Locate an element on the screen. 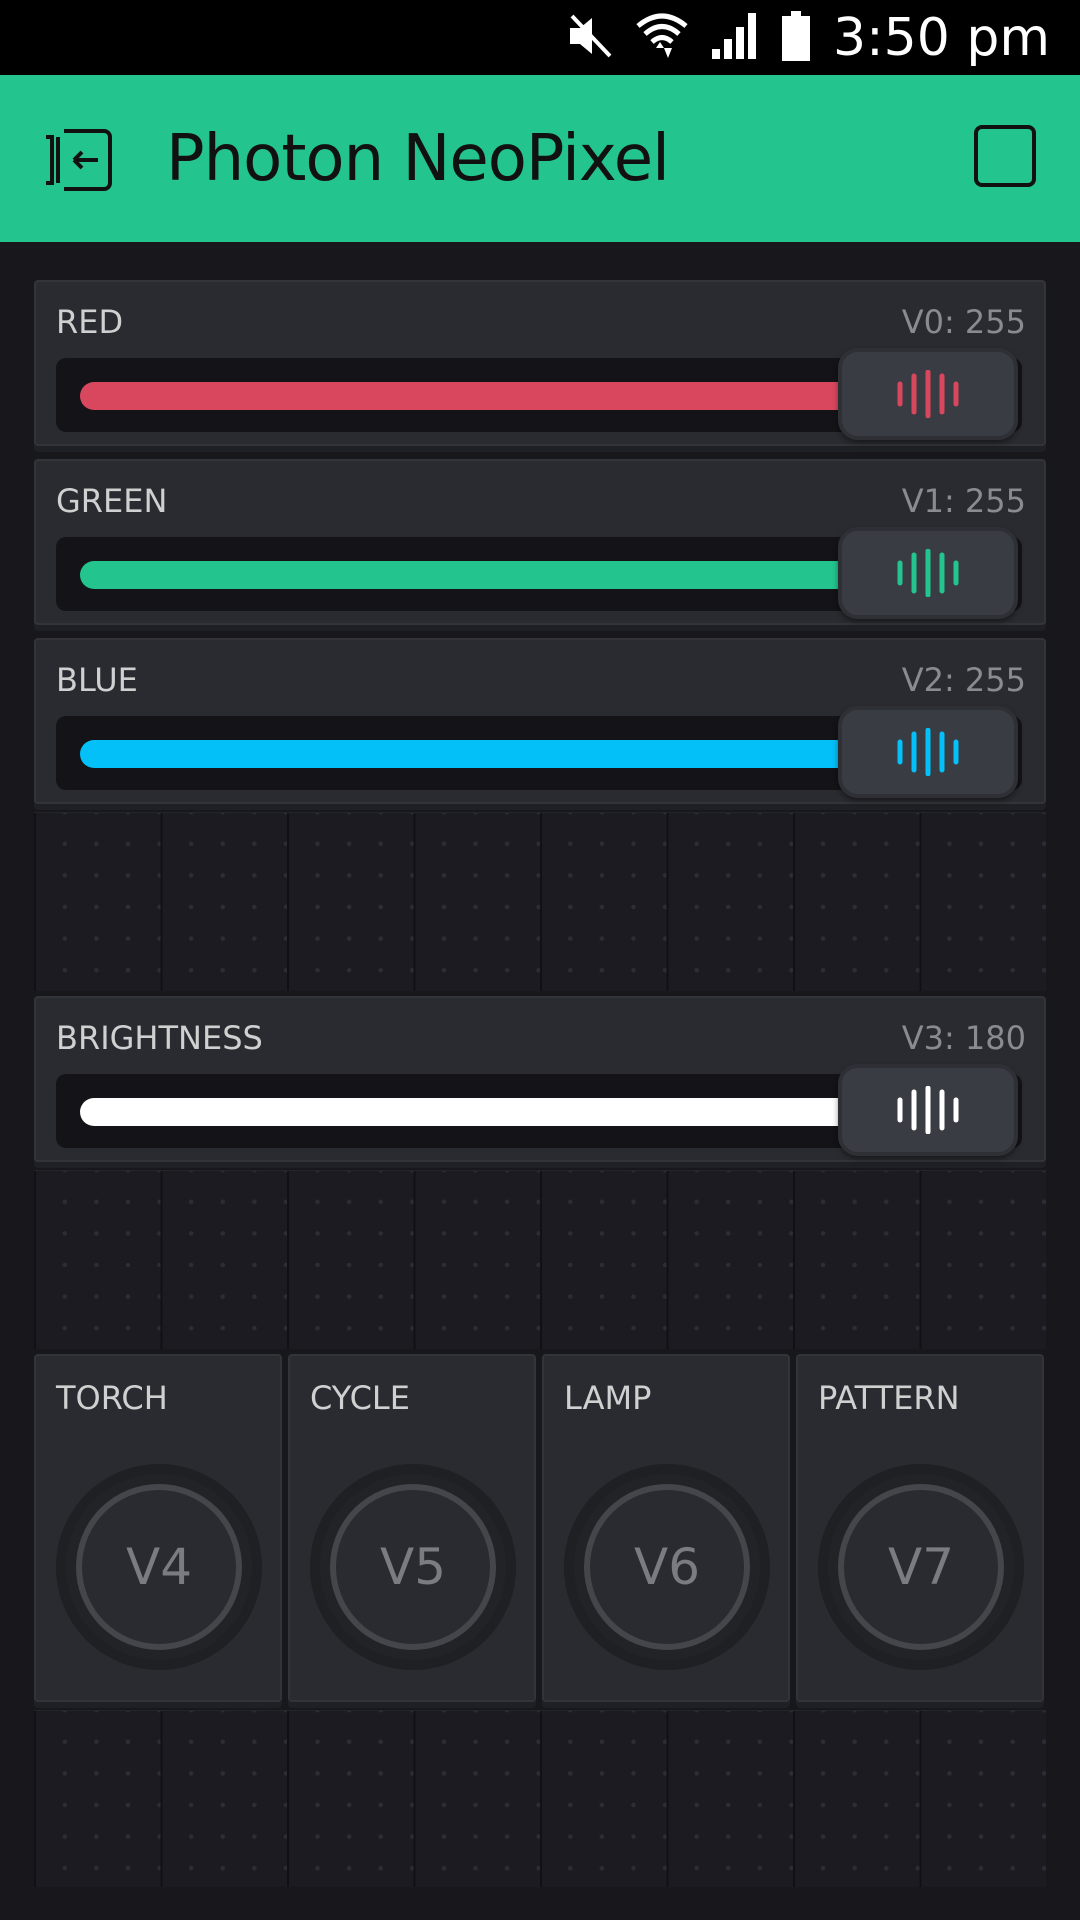 This screenshot has height=1920, width=1080. button-pin: V6 is located at coordinates (666, 1567).